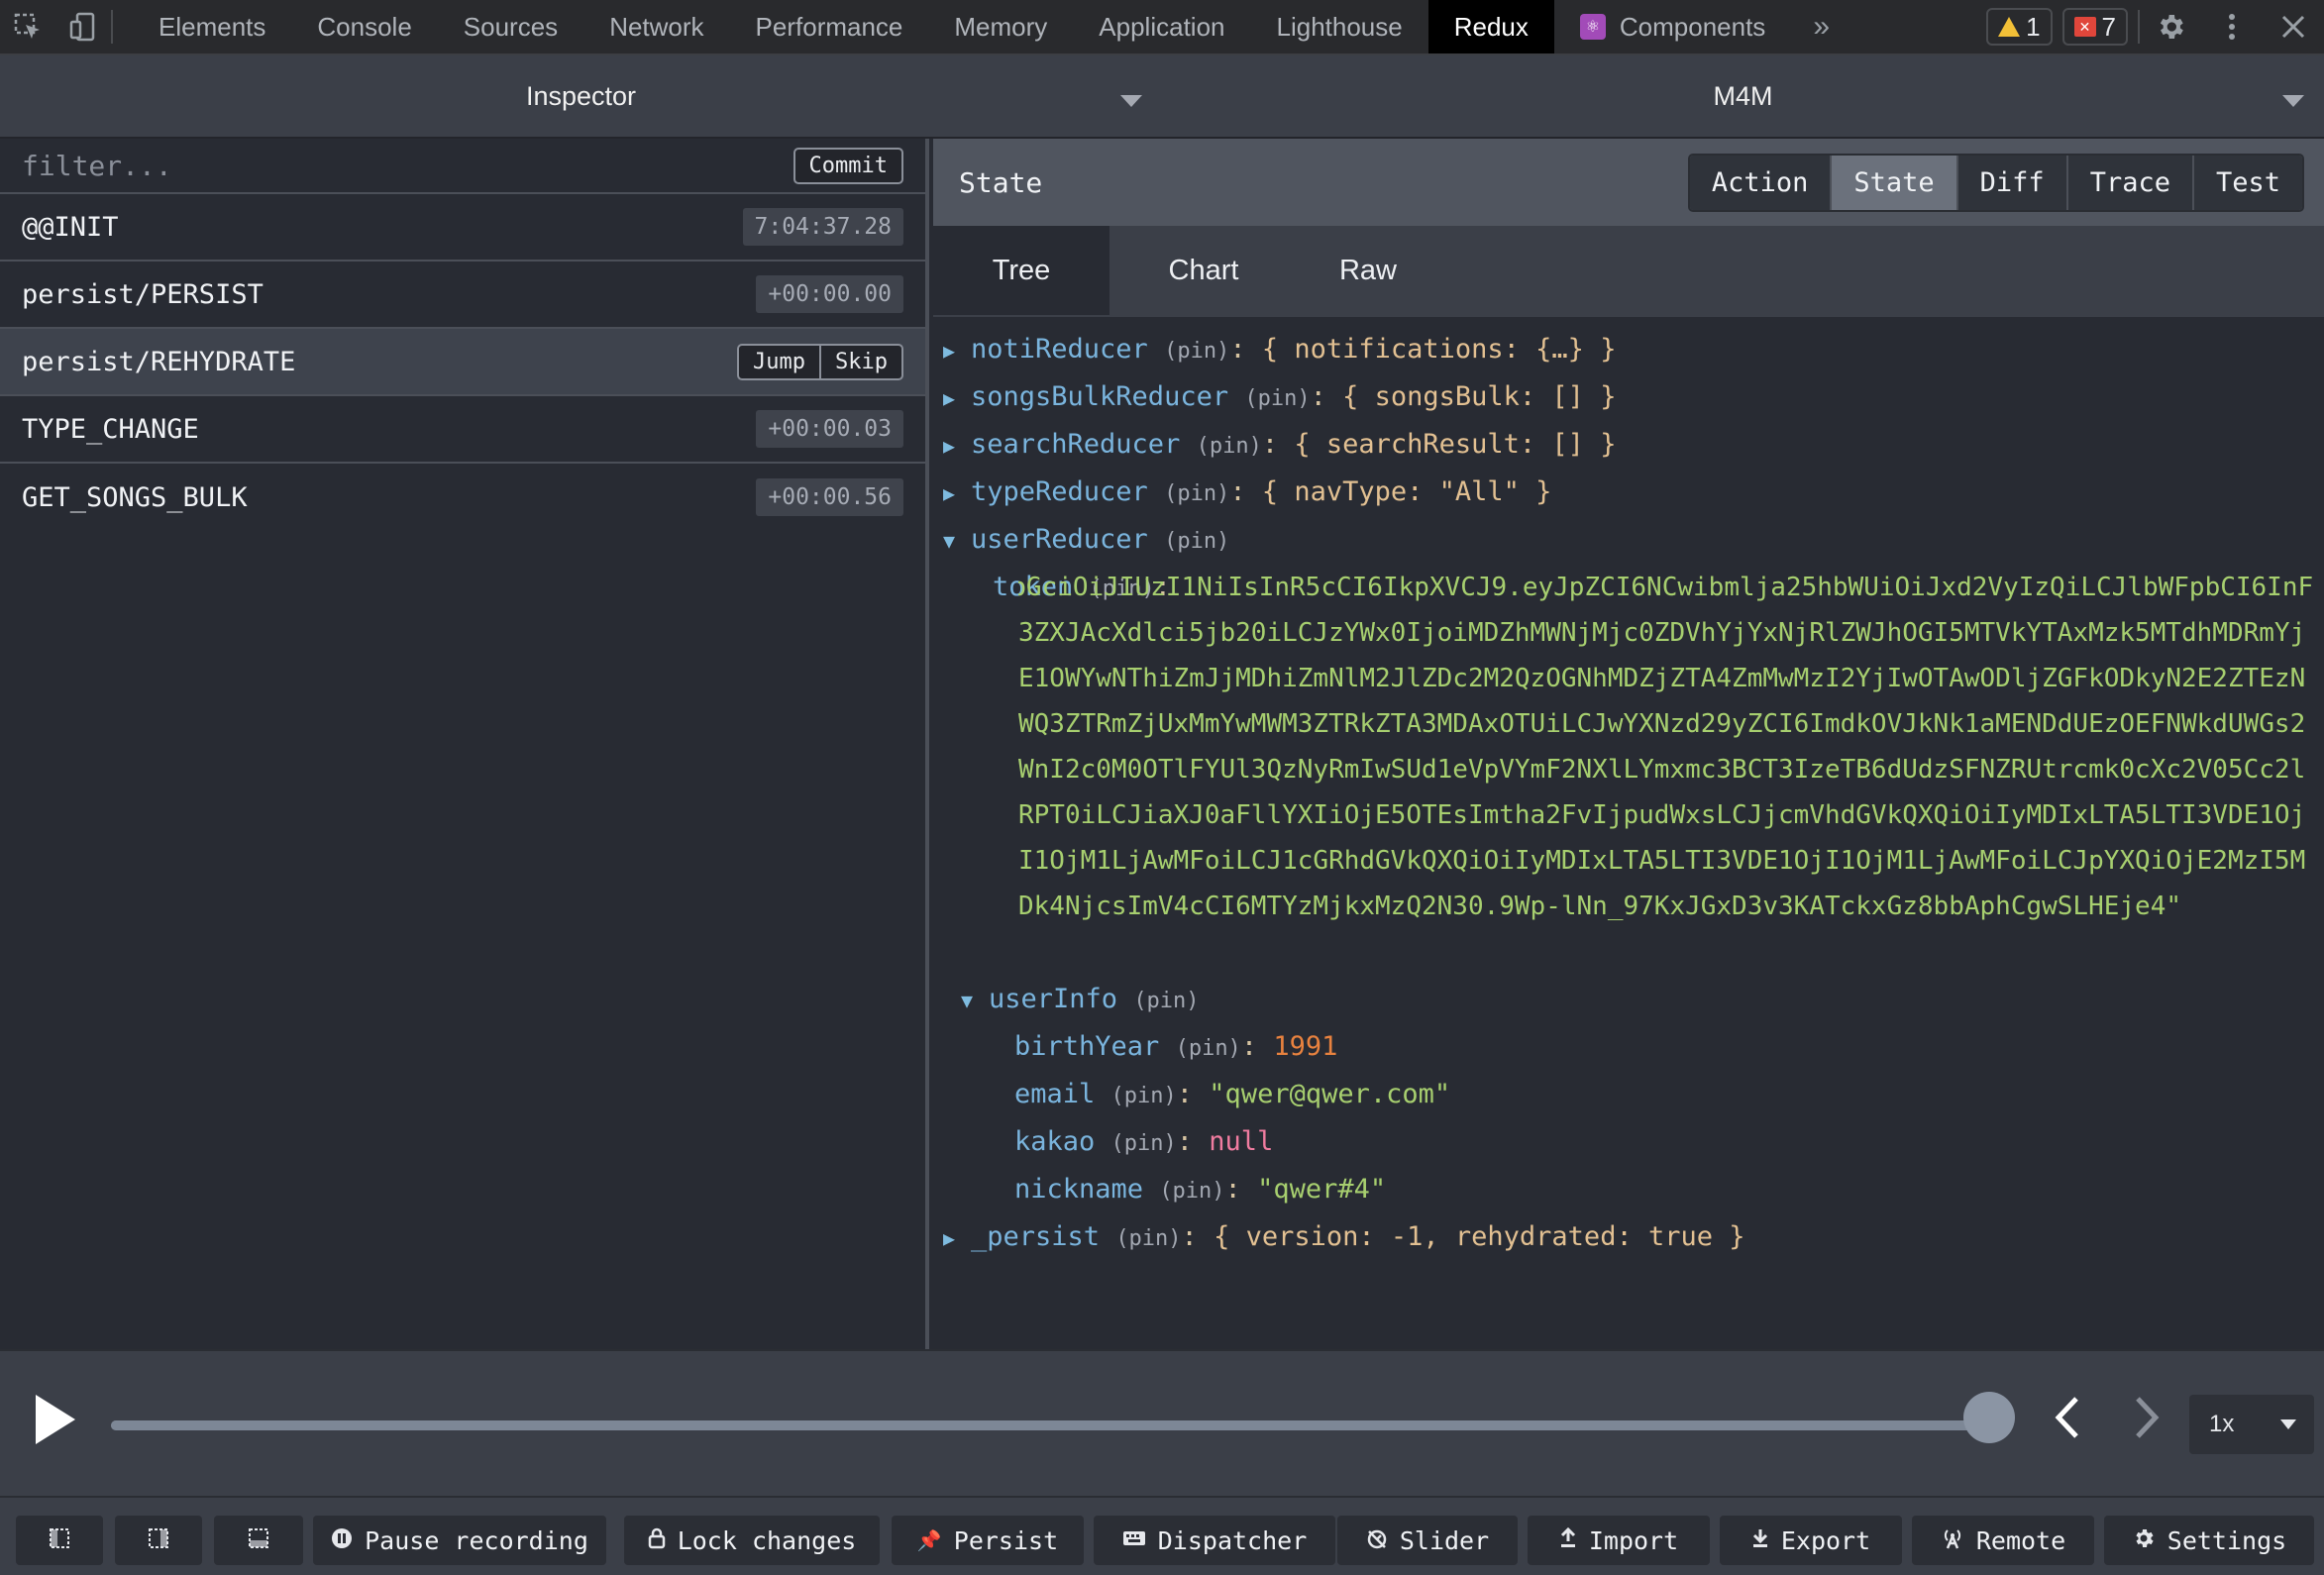 The image size is (2324, 1575). I want to click on action-time: +00:00.56, so click(830, 497).